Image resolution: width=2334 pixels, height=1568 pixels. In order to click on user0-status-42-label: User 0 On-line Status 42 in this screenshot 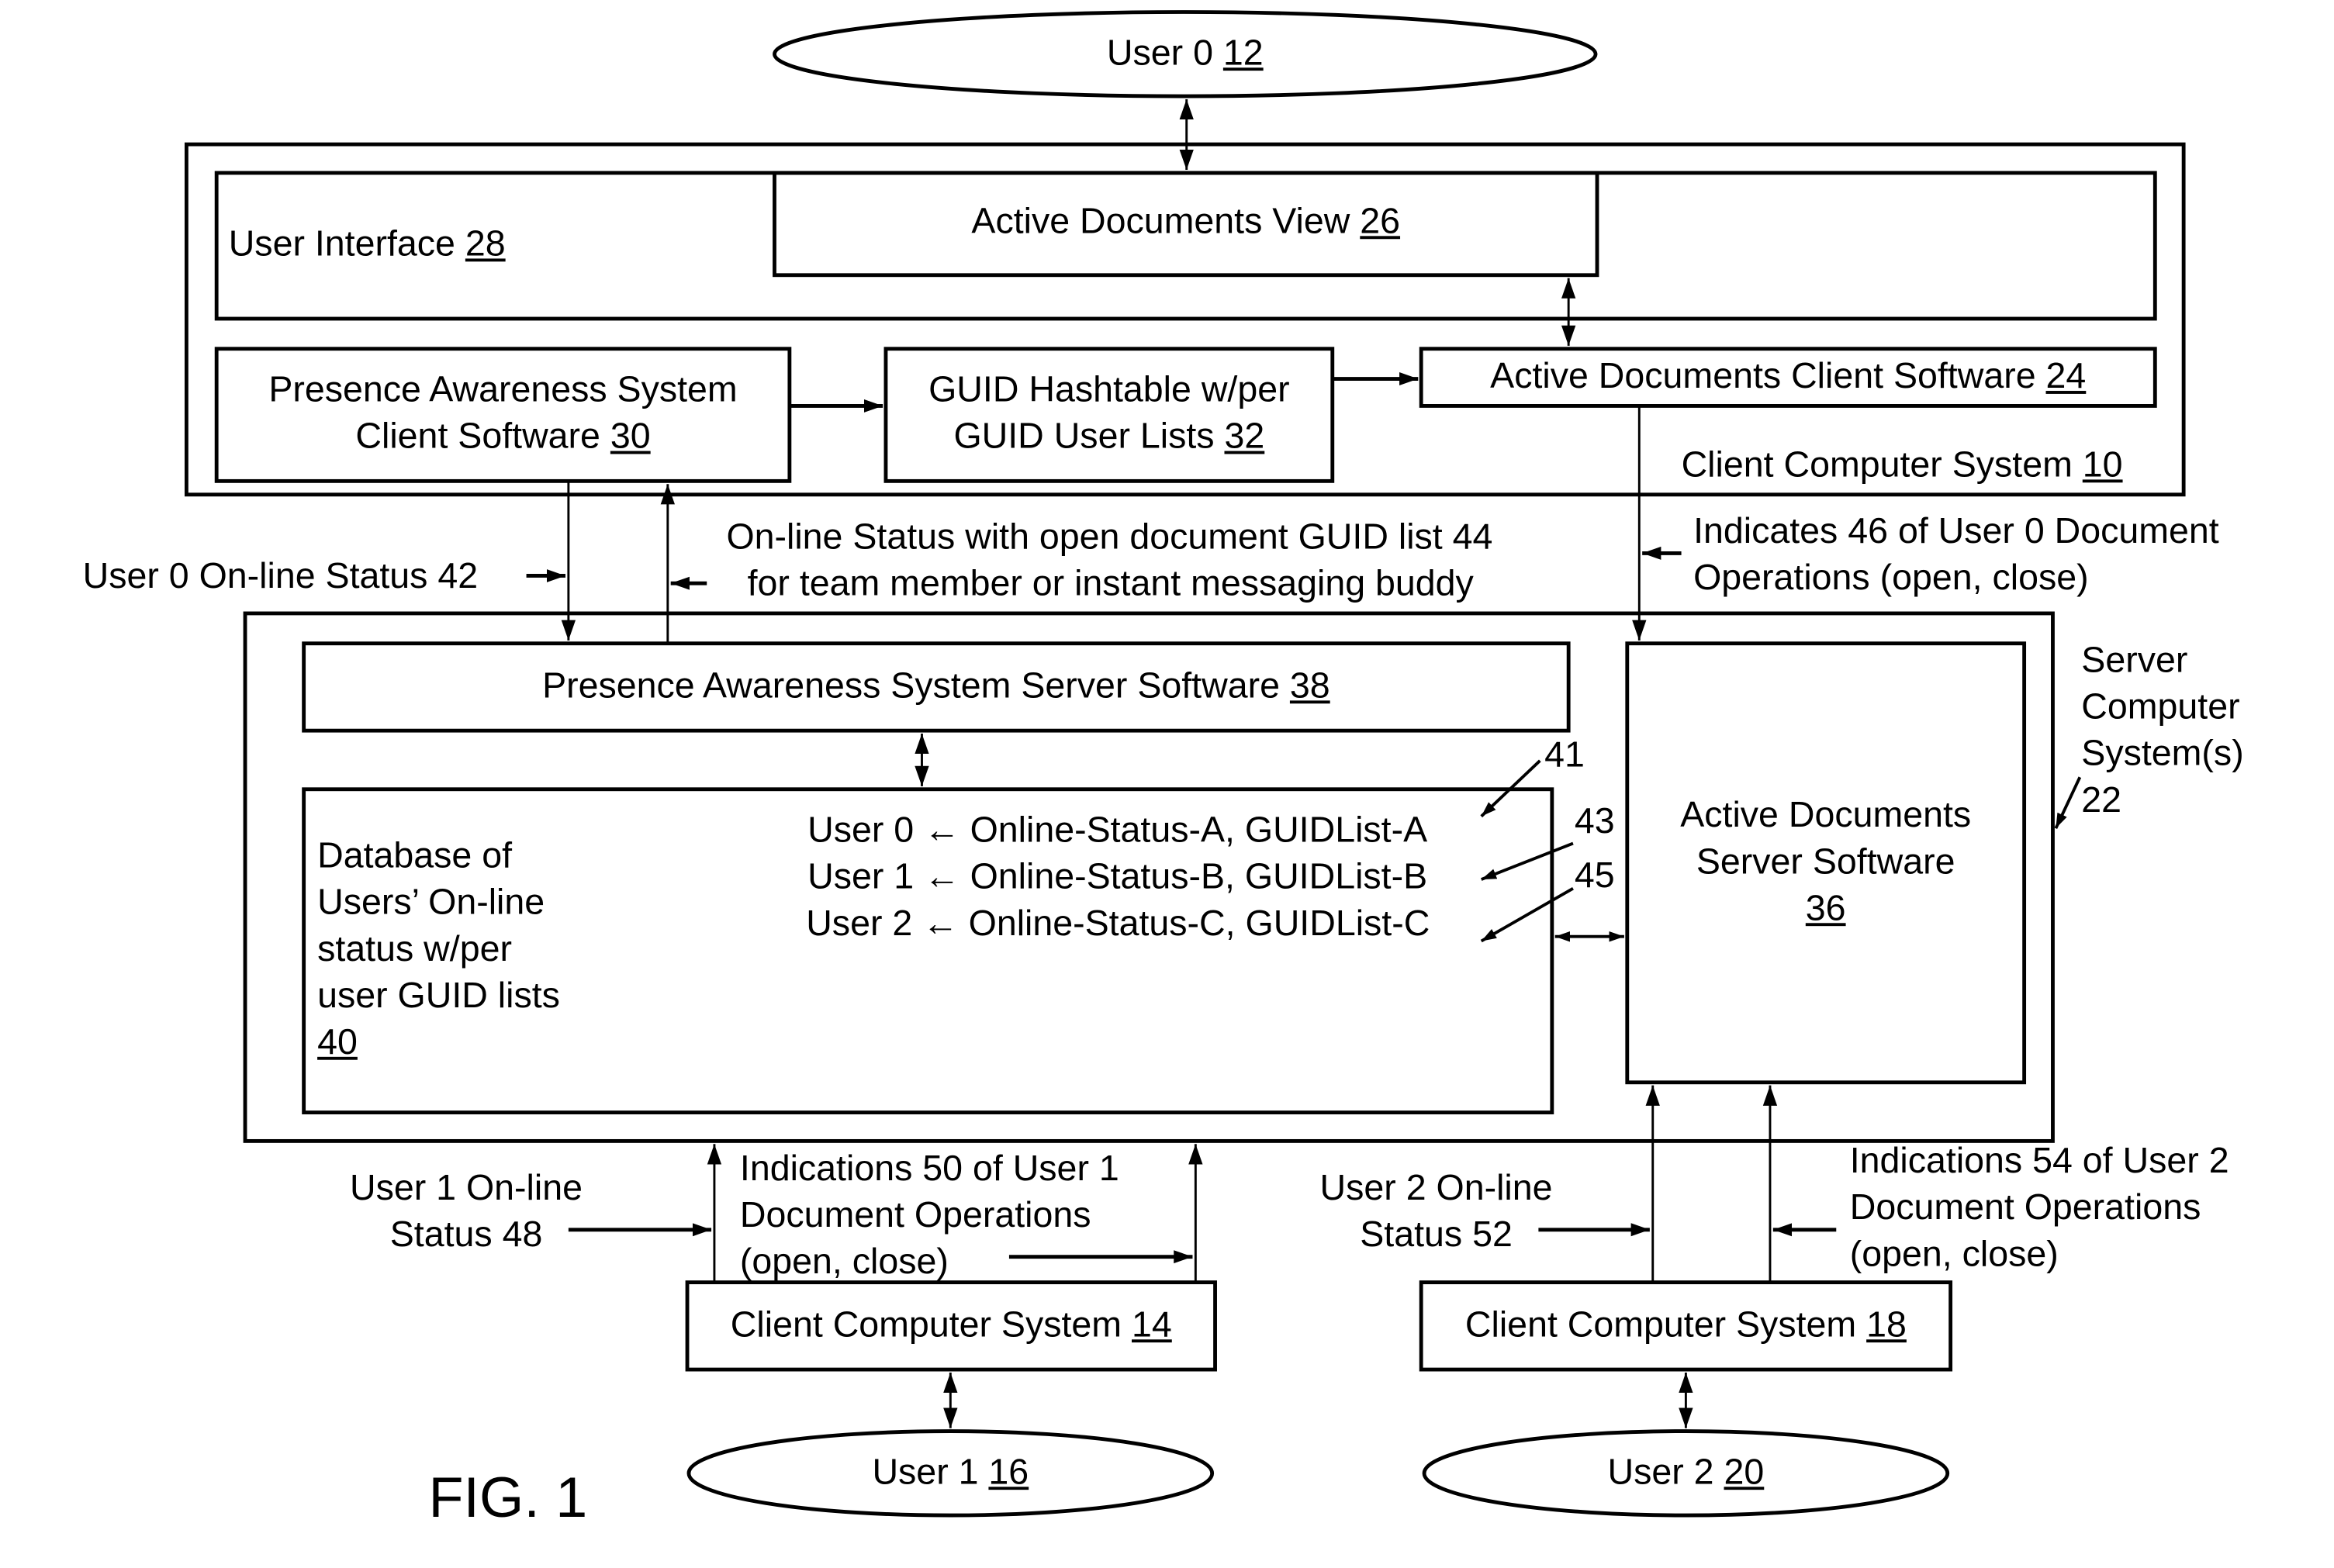, I will do `click(280, 576)`.